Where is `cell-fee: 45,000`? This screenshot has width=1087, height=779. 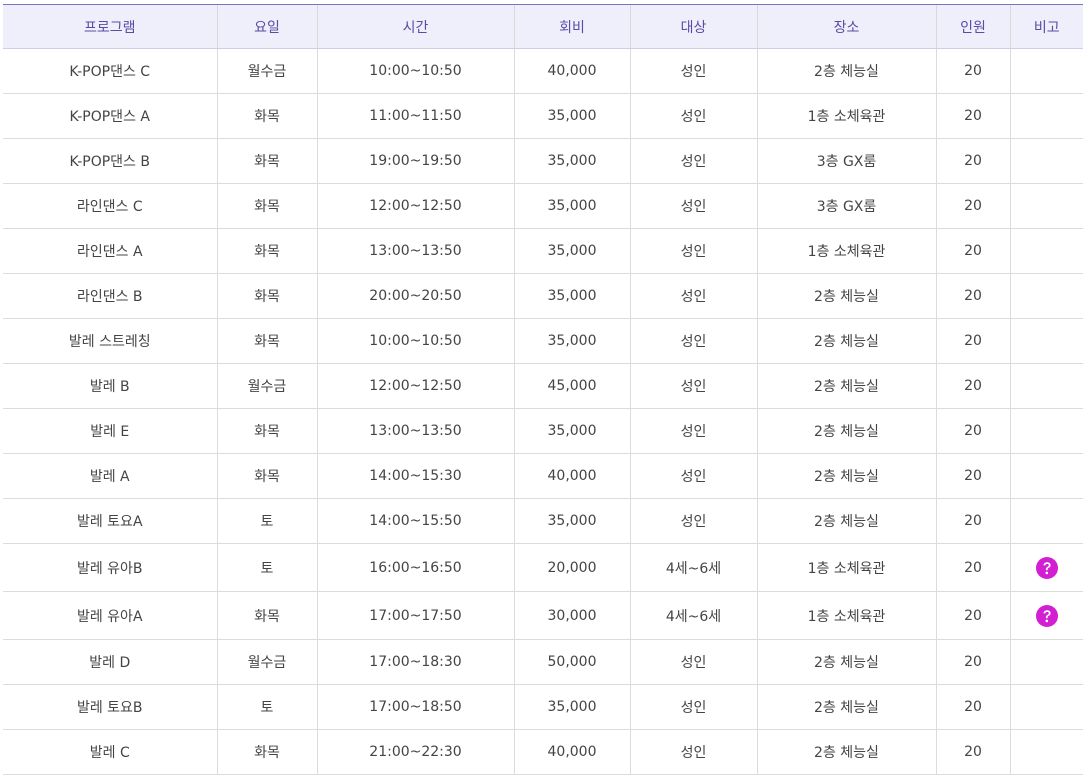 cell-fee: 45,000 is located at coordinates (571, 386).